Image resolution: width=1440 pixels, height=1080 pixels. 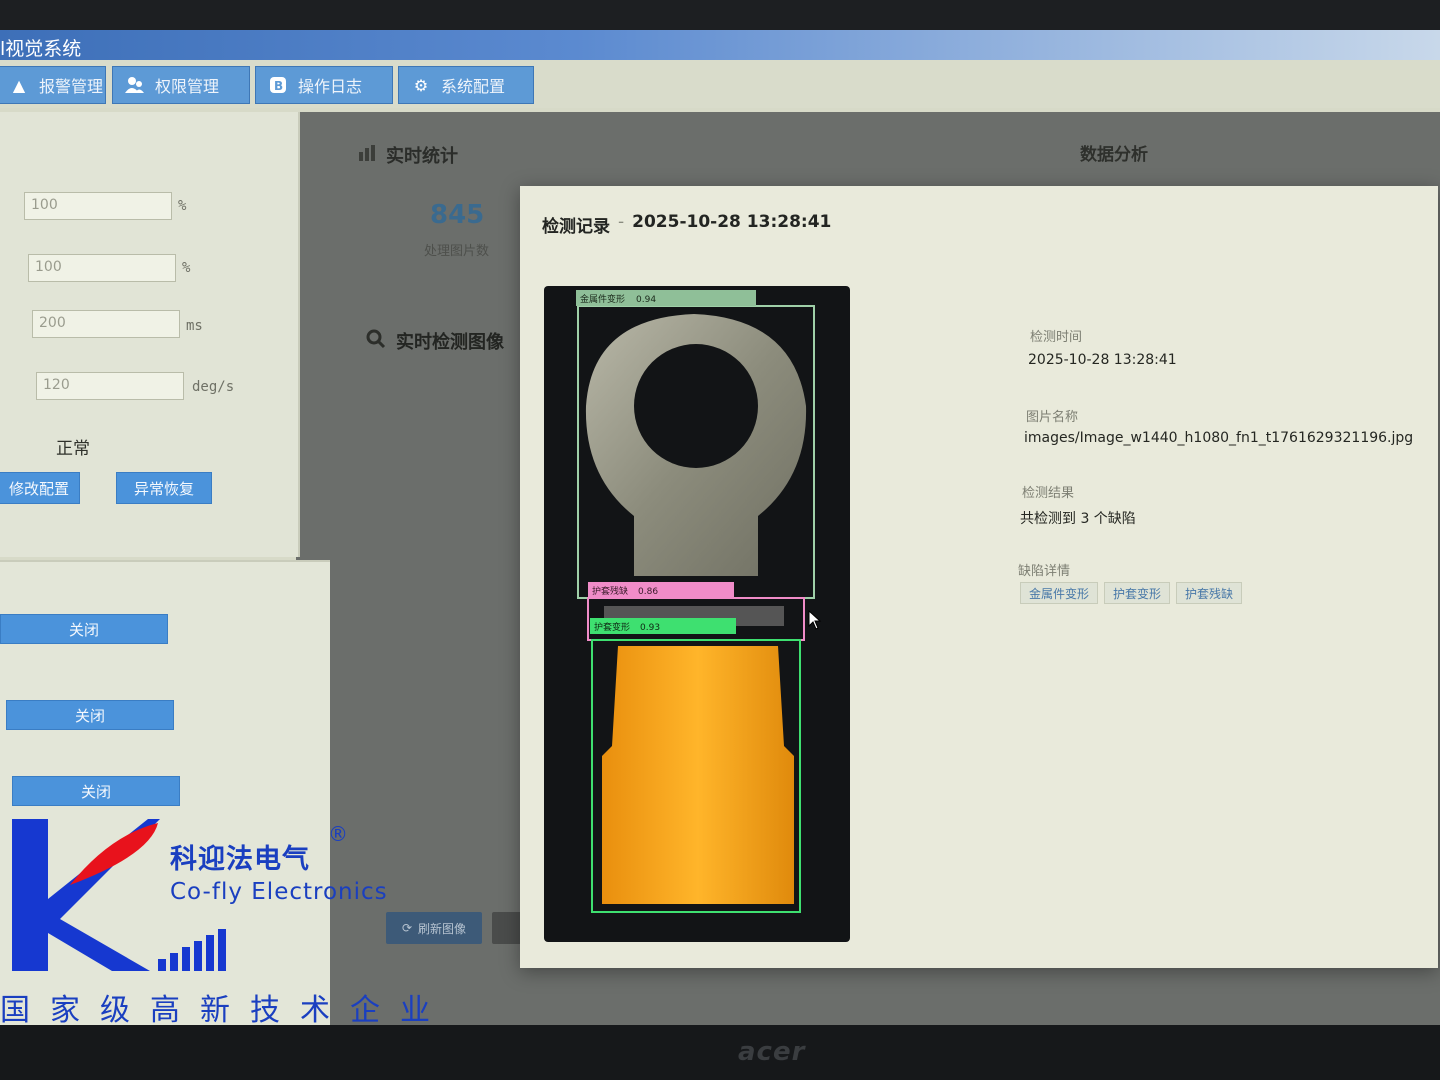 I want to click on config-field-2: 100, so click(x=102, y=268).